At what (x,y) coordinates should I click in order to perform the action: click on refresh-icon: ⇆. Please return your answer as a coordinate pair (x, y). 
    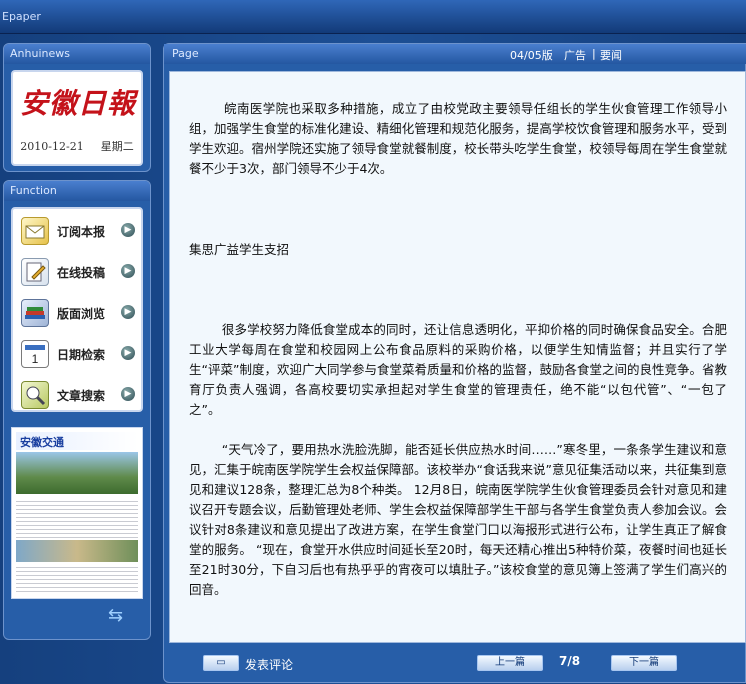
    Looking at the image, I should click on (115, 615).